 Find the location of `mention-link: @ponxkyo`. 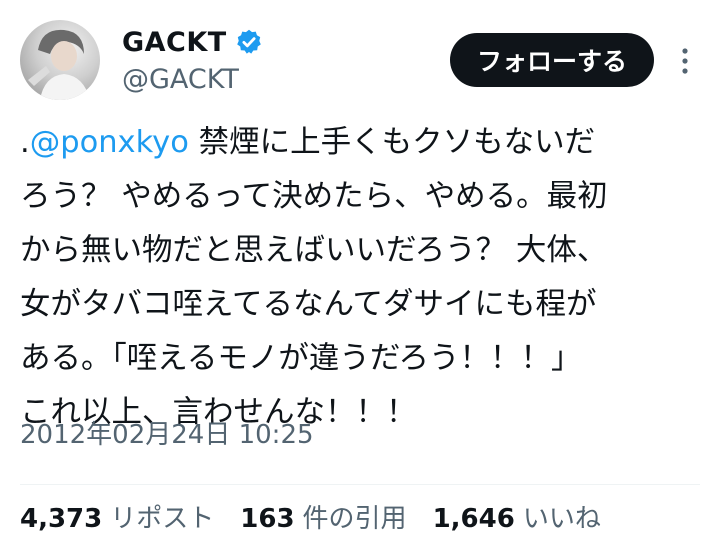

mention-link: @ponxkyo is located at coordinates (109, 142).